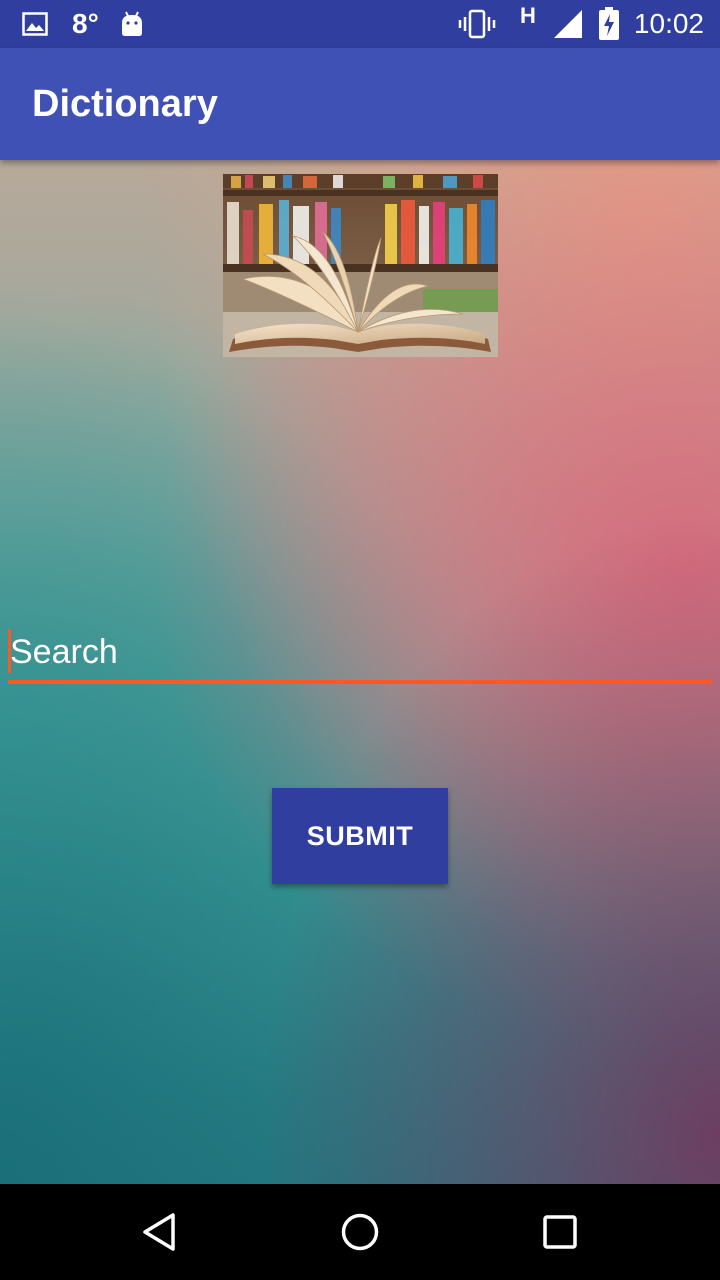 This screenshot has height=1280, width=720. Describe the element at coordinates (85, 23) in the screenshot. I see `temperature-text: 8°` at that location.